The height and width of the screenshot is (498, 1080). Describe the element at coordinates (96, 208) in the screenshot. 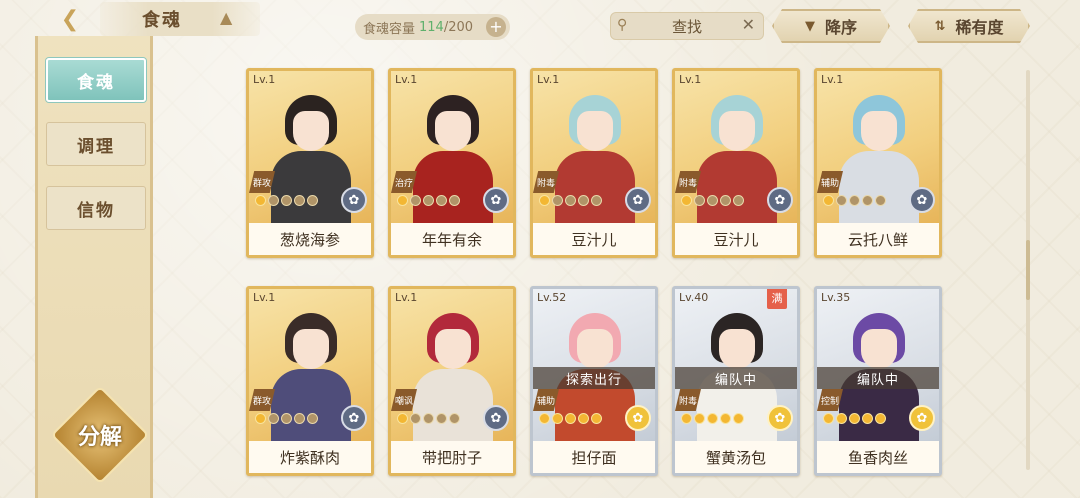

I see `sidebar-item-tokens: 信物` at that location.